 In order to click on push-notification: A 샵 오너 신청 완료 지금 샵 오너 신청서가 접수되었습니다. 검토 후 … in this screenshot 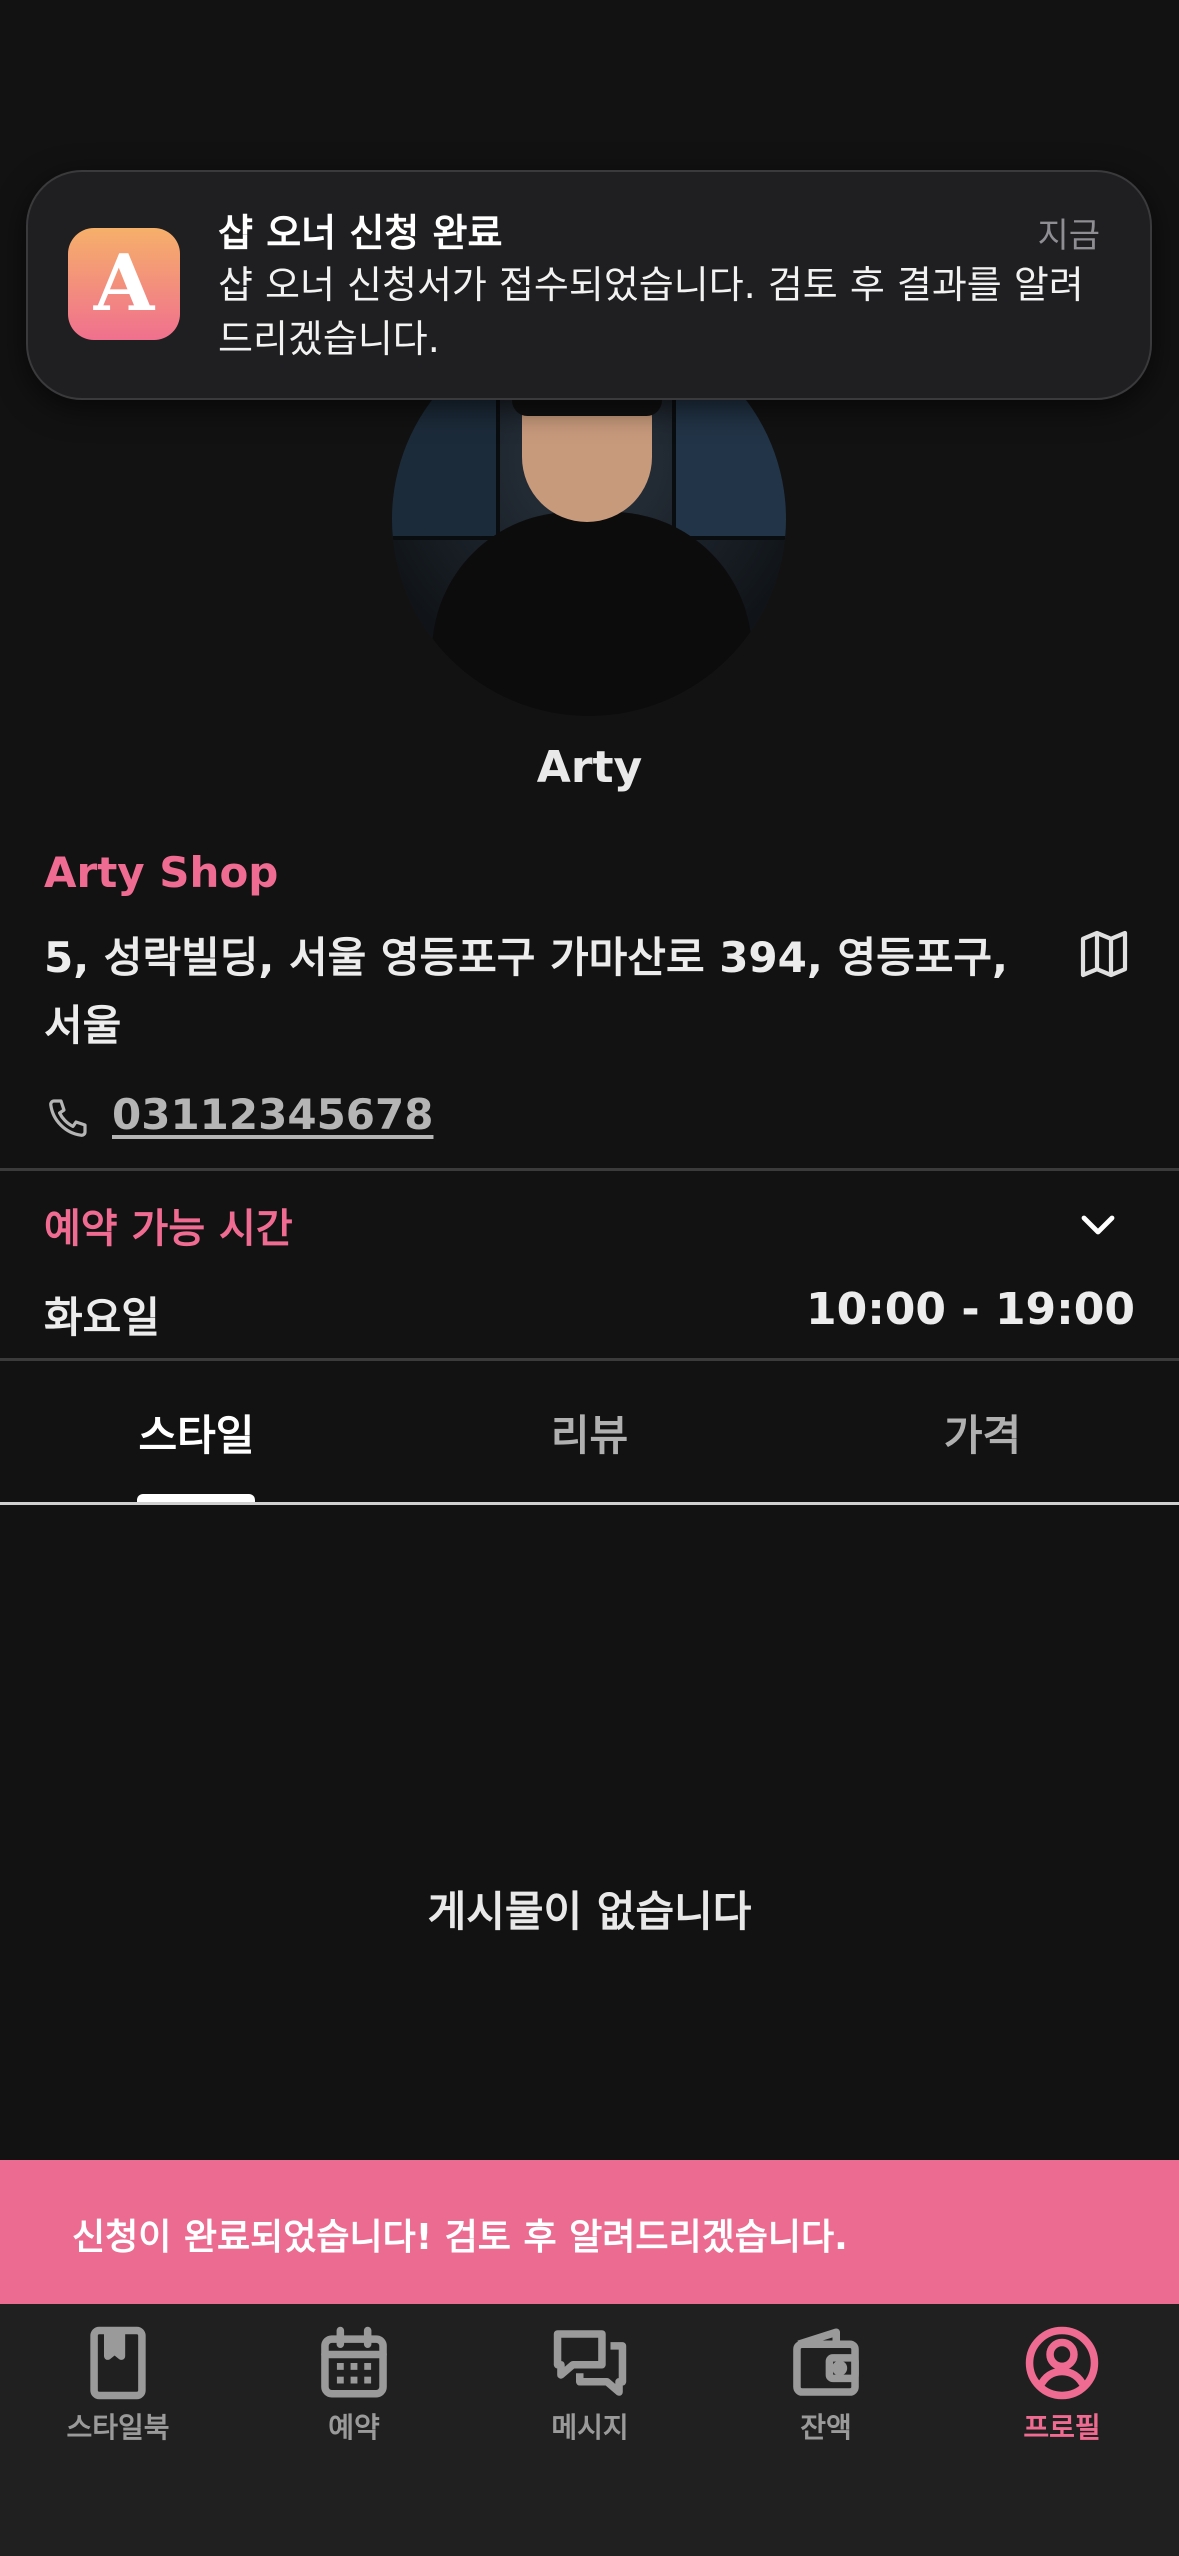, I will do `click(589, 285)`.